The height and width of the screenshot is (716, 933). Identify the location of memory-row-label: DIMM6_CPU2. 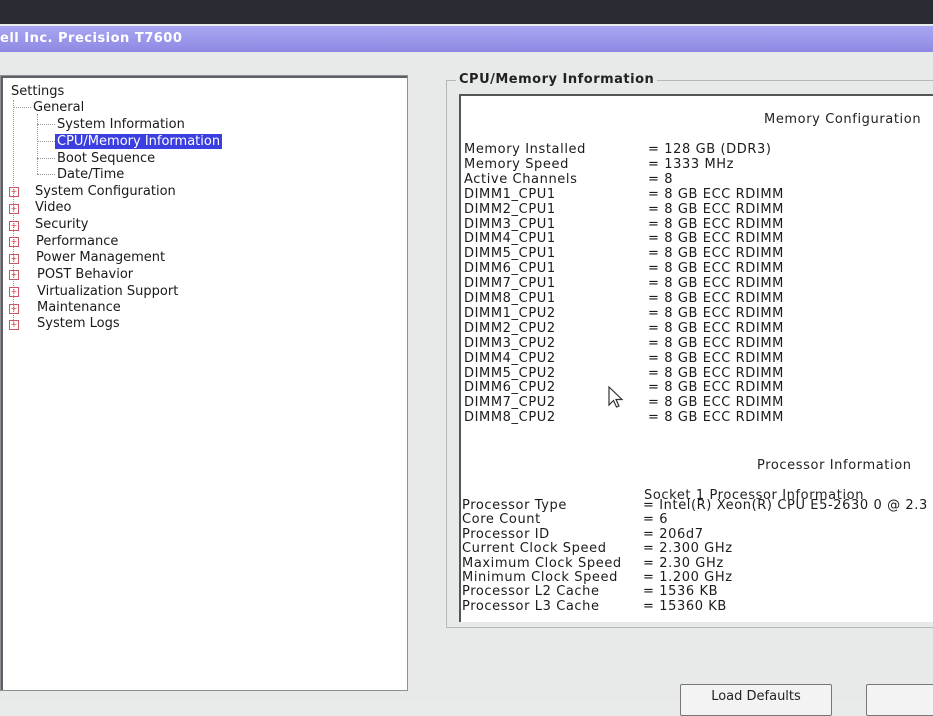
(510, 388).